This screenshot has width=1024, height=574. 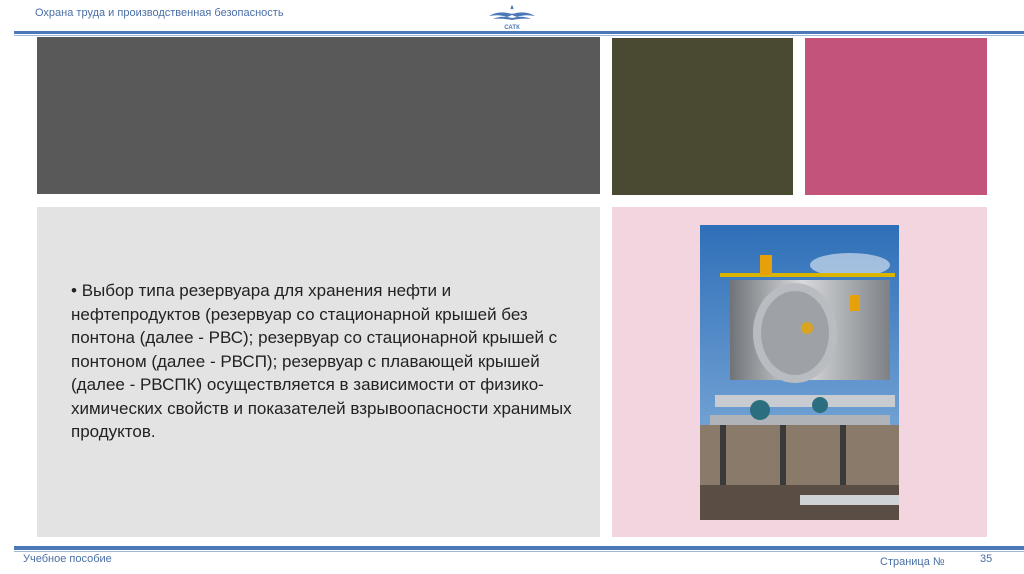 What do you see at coordinates (519, 32) in the screenshot?
I see `header-rule` at bounding box center [519, 32].